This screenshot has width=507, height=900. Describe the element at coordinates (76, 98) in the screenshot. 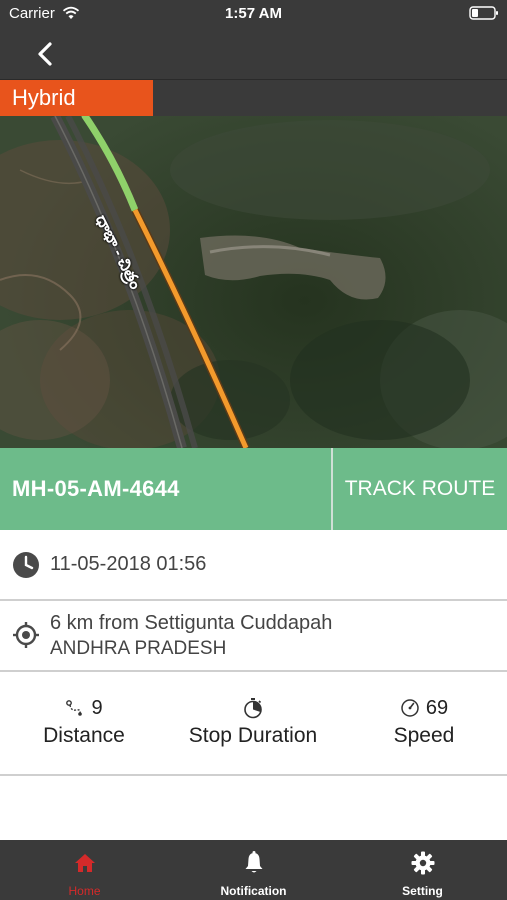

I see `map-type-button: Hybrid` at that location.